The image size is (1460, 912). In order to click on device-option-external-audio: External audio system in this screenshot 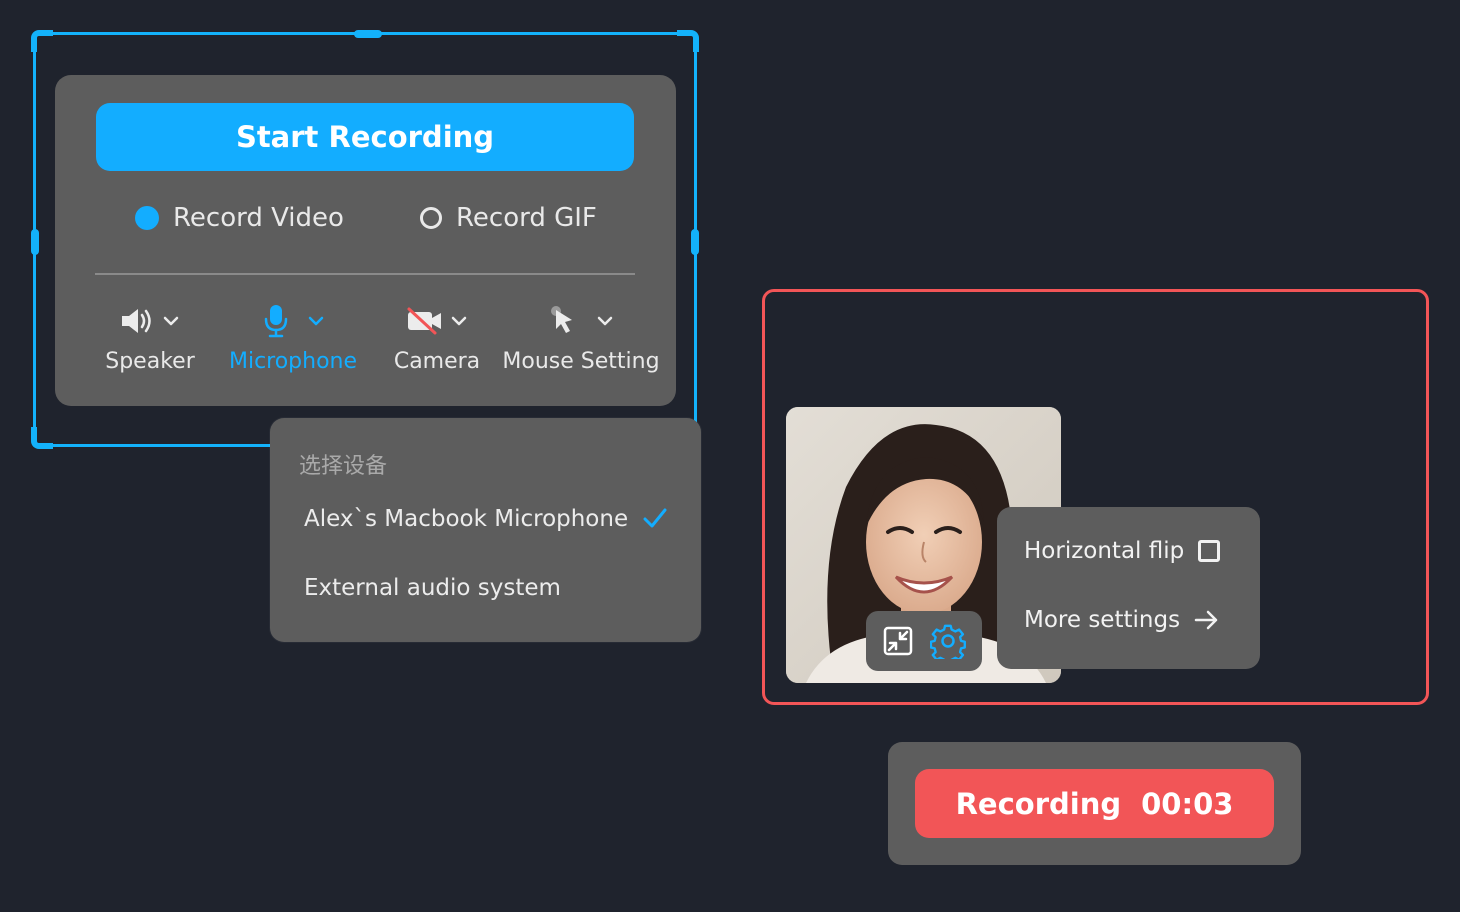, I will do `click(432, 588)`.